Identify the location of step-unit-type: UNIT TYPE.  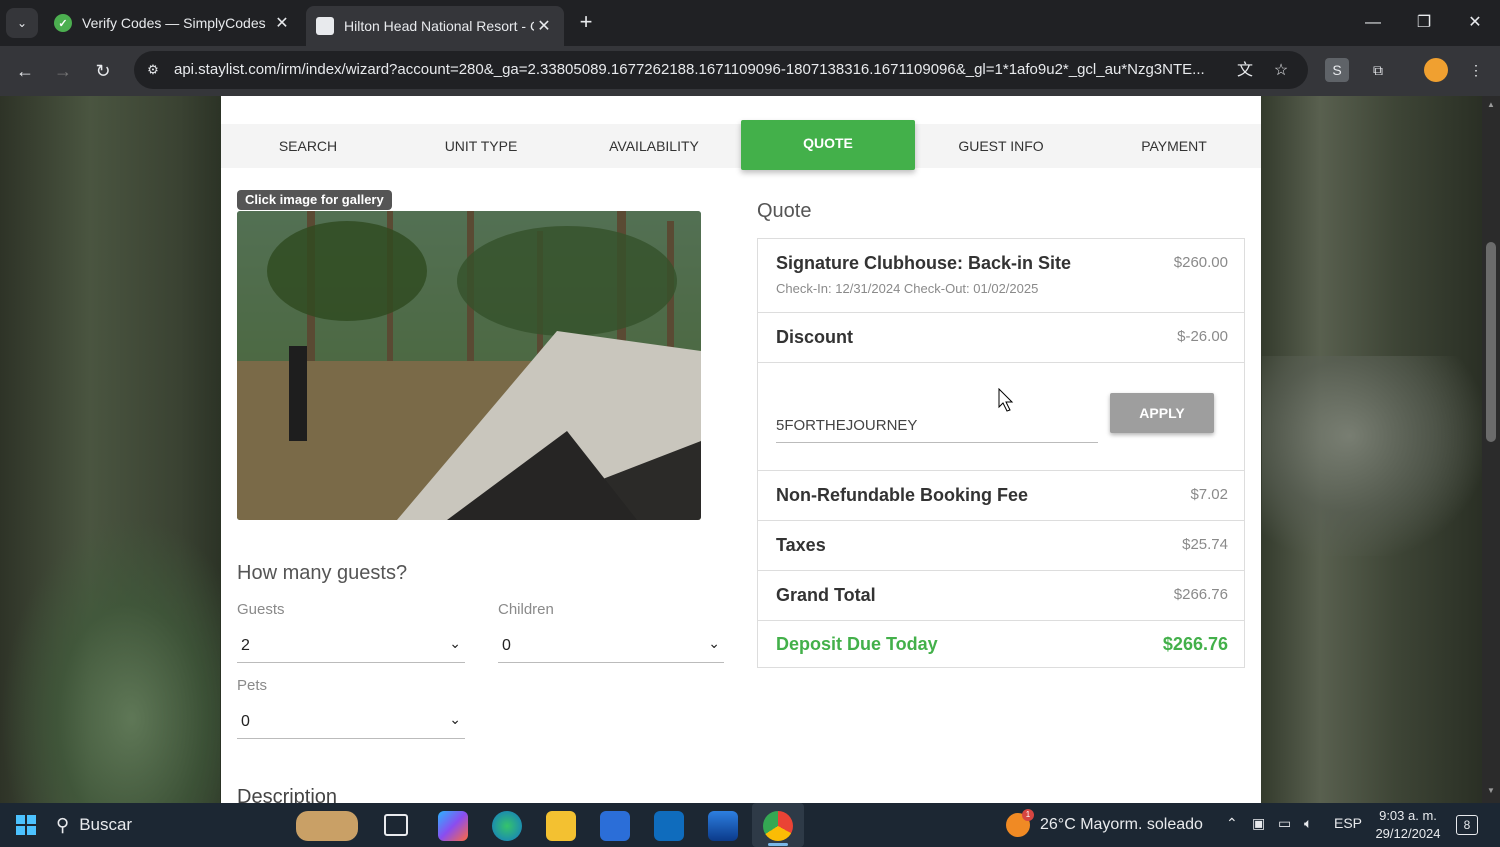
(481, 146).